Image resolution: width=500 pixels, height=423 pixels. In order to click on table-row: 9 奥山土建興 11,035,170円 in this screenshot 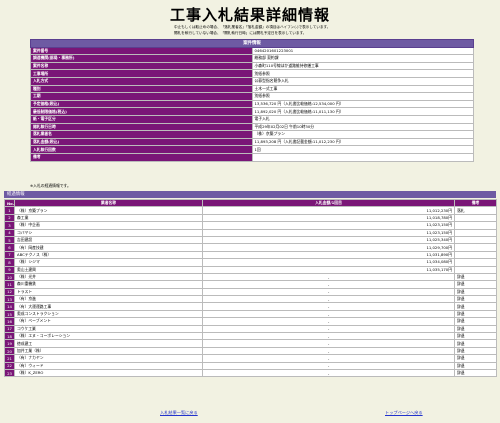, I will do `click(250, 269)`.